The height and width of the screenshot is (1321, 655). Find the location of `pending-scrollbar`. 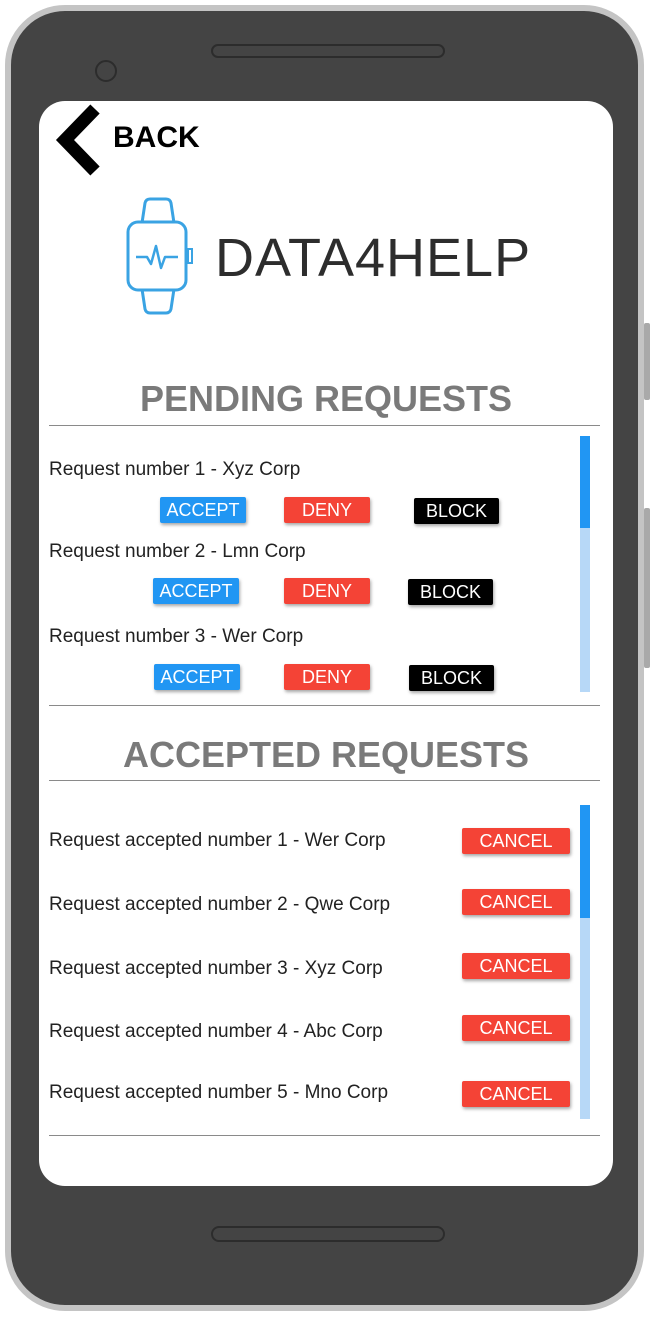

pending-scrollbar is located at coordinates (585, 564).